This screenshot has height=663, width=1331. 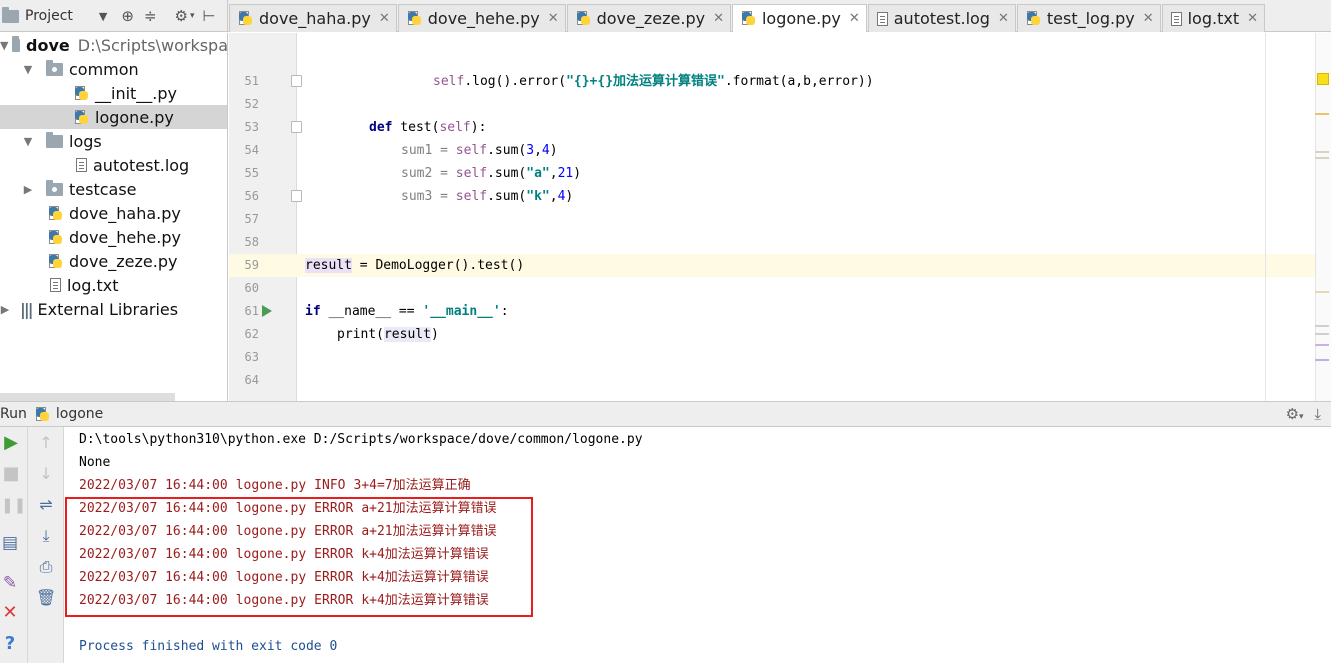 I want to click on tab-dove-zeze: dove_zeze.py ✕, so click(x=648, y=18).